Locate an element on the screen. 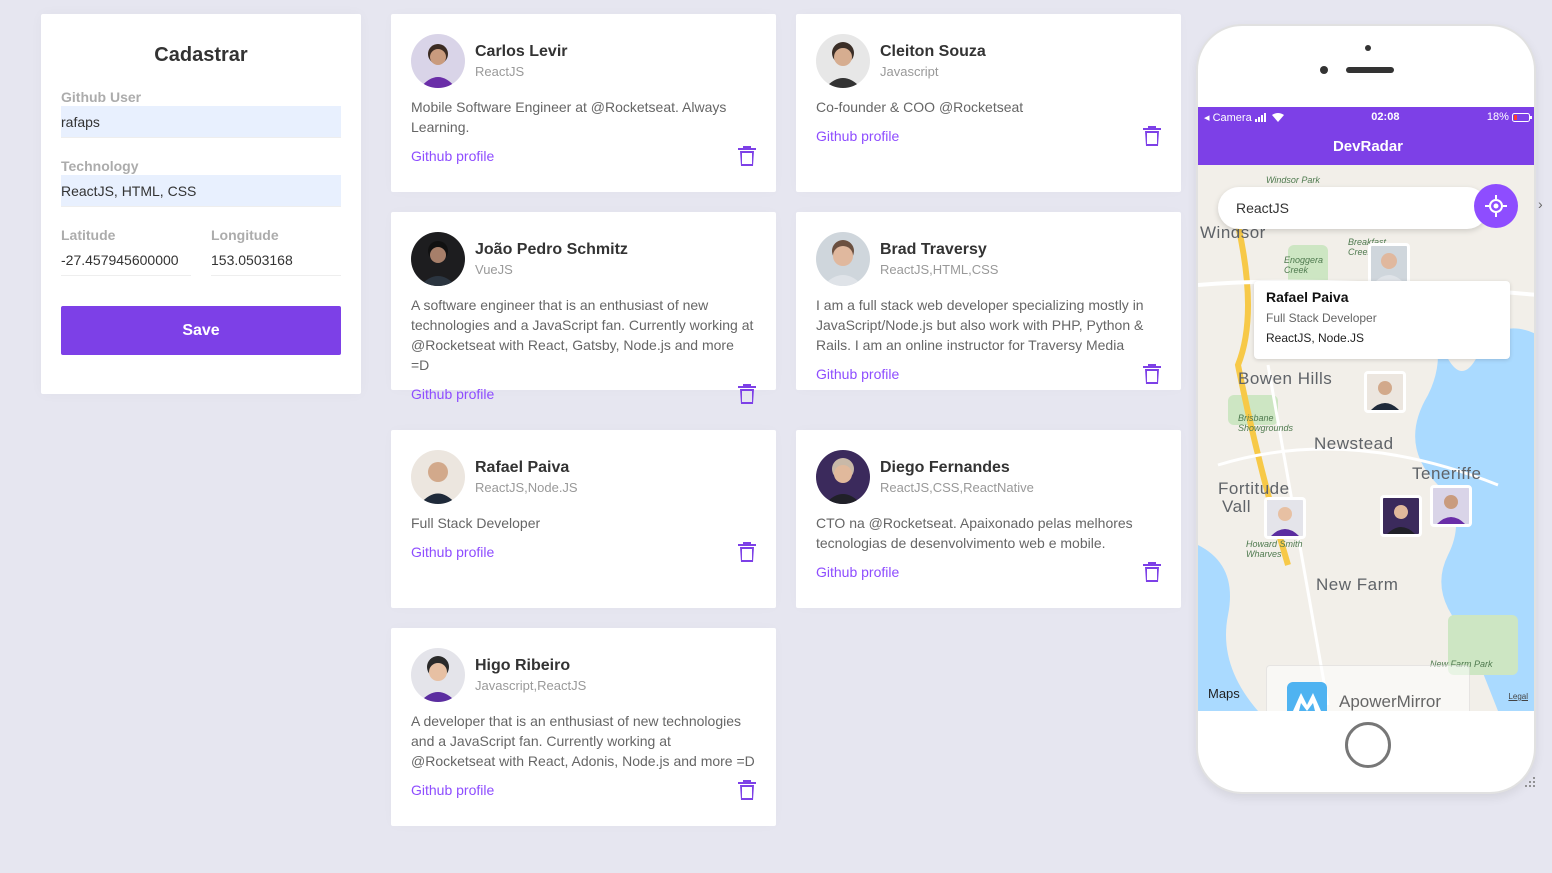 The image size is (1552, 873). status-left: ◂ Camera is located at coordinates (1244, 117).